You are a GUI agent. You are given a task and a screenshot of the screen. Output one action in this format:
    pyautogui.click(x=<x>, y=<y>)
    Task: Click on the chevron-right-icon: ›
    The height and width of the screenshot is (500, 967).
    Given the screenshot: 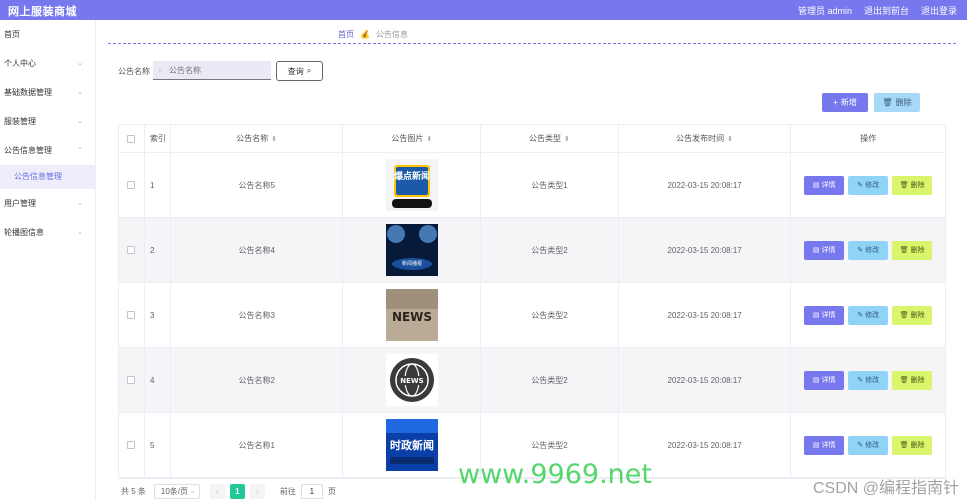 What is the action you would take?
    pyautogui.click(x=257, y=491)
    